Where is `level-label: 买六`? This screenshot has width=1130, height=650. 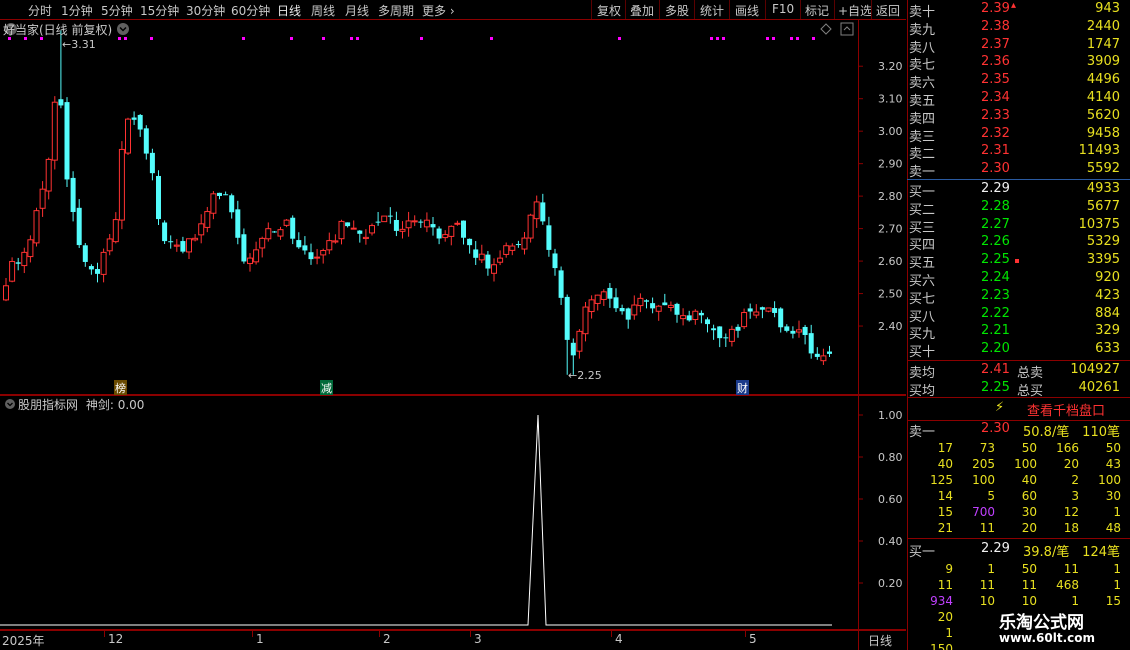 level-label: 买六 is located at coordinates (922, 281).